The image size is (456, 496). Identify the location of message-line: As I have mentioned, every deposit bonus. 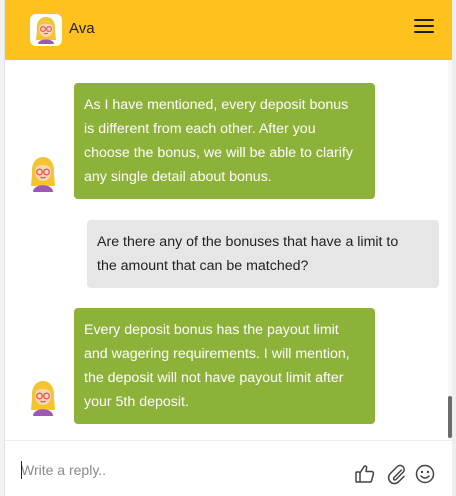
(216, 105).